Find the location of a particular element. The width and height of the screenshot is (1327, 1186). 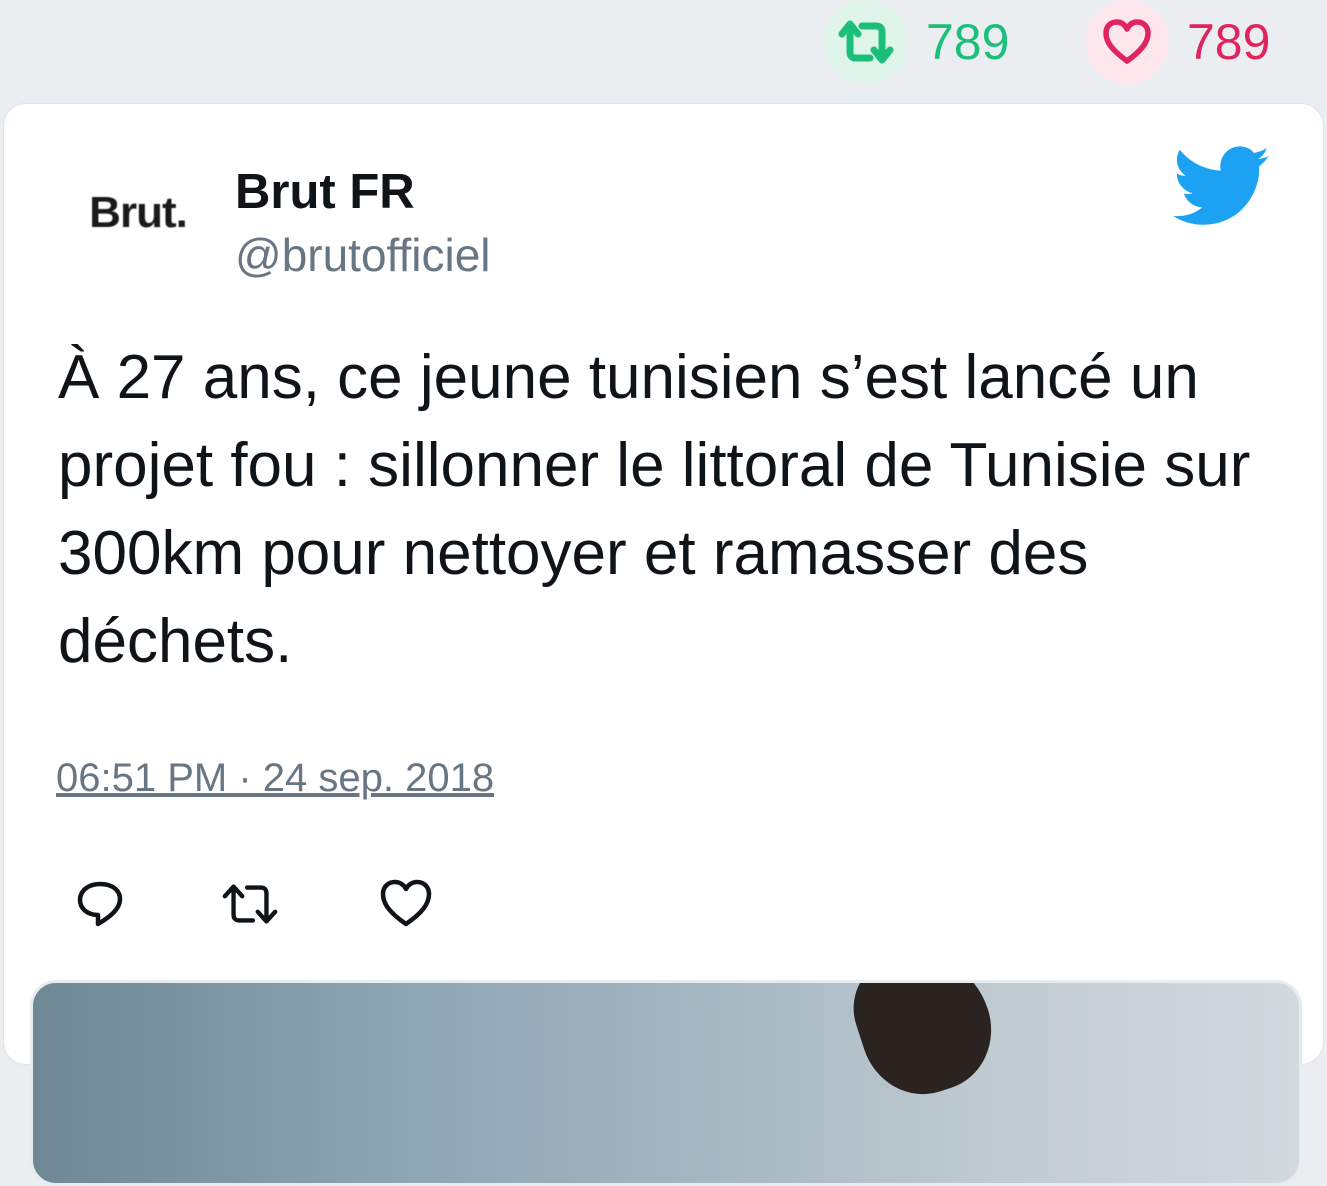

author-name: Brut FR is located at coordinates (325, 192).